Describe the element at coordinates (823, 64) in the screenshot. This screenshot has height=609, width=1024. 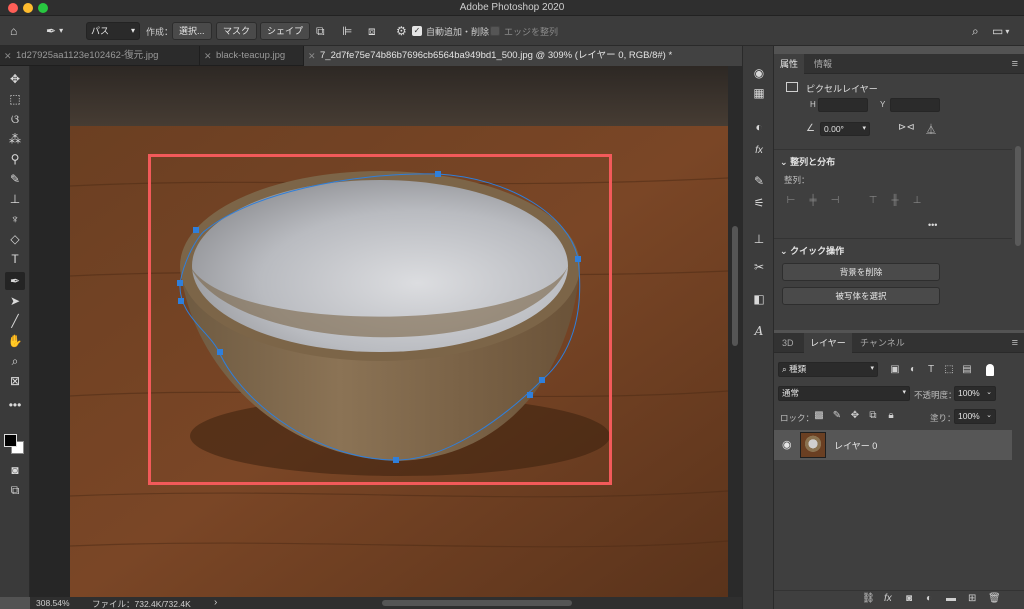
I see `tab-info: 情報` at that location.